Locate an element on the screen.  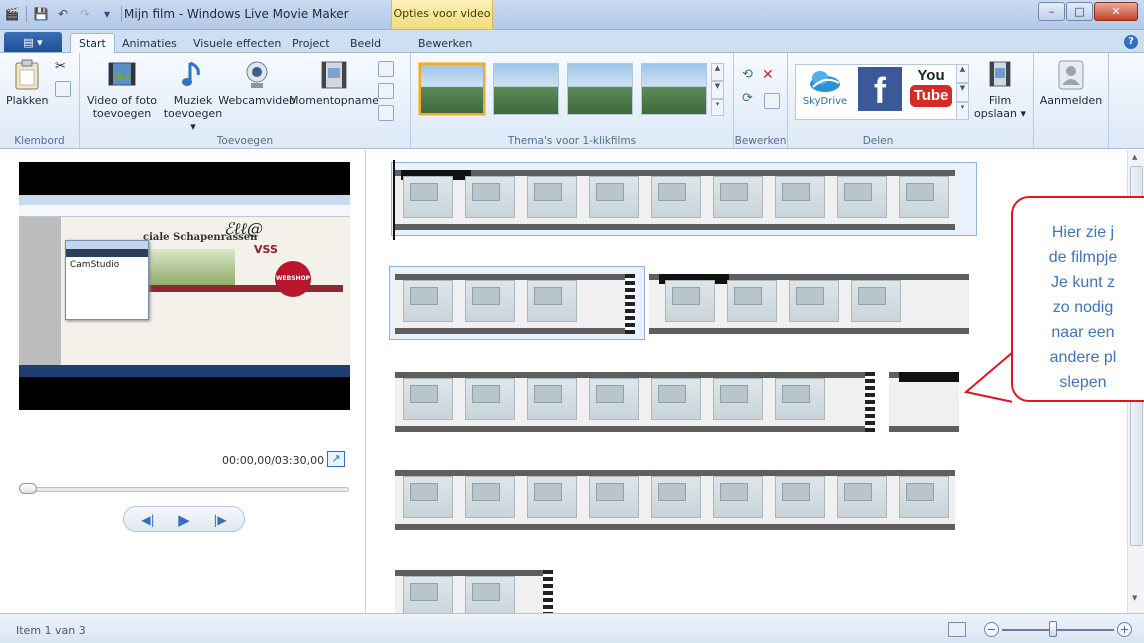
seek-bar is located at coordinates (184, 489).